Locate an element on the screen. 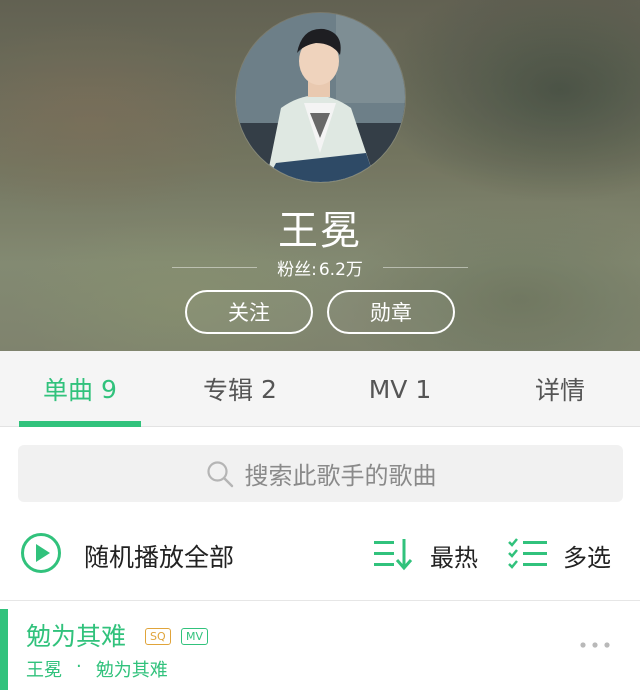 The width and height of the screenshot is (640, 690). artist-avatar is located at coordinates (320, 97).